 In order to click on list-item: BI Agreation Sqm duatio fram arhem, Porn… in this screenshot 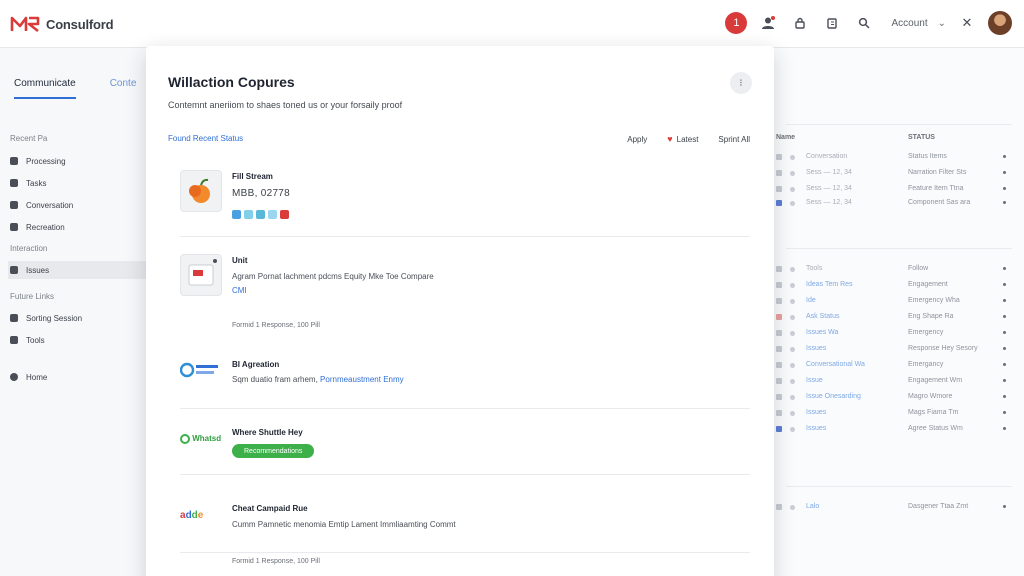, I will do `click(463, 380)`.